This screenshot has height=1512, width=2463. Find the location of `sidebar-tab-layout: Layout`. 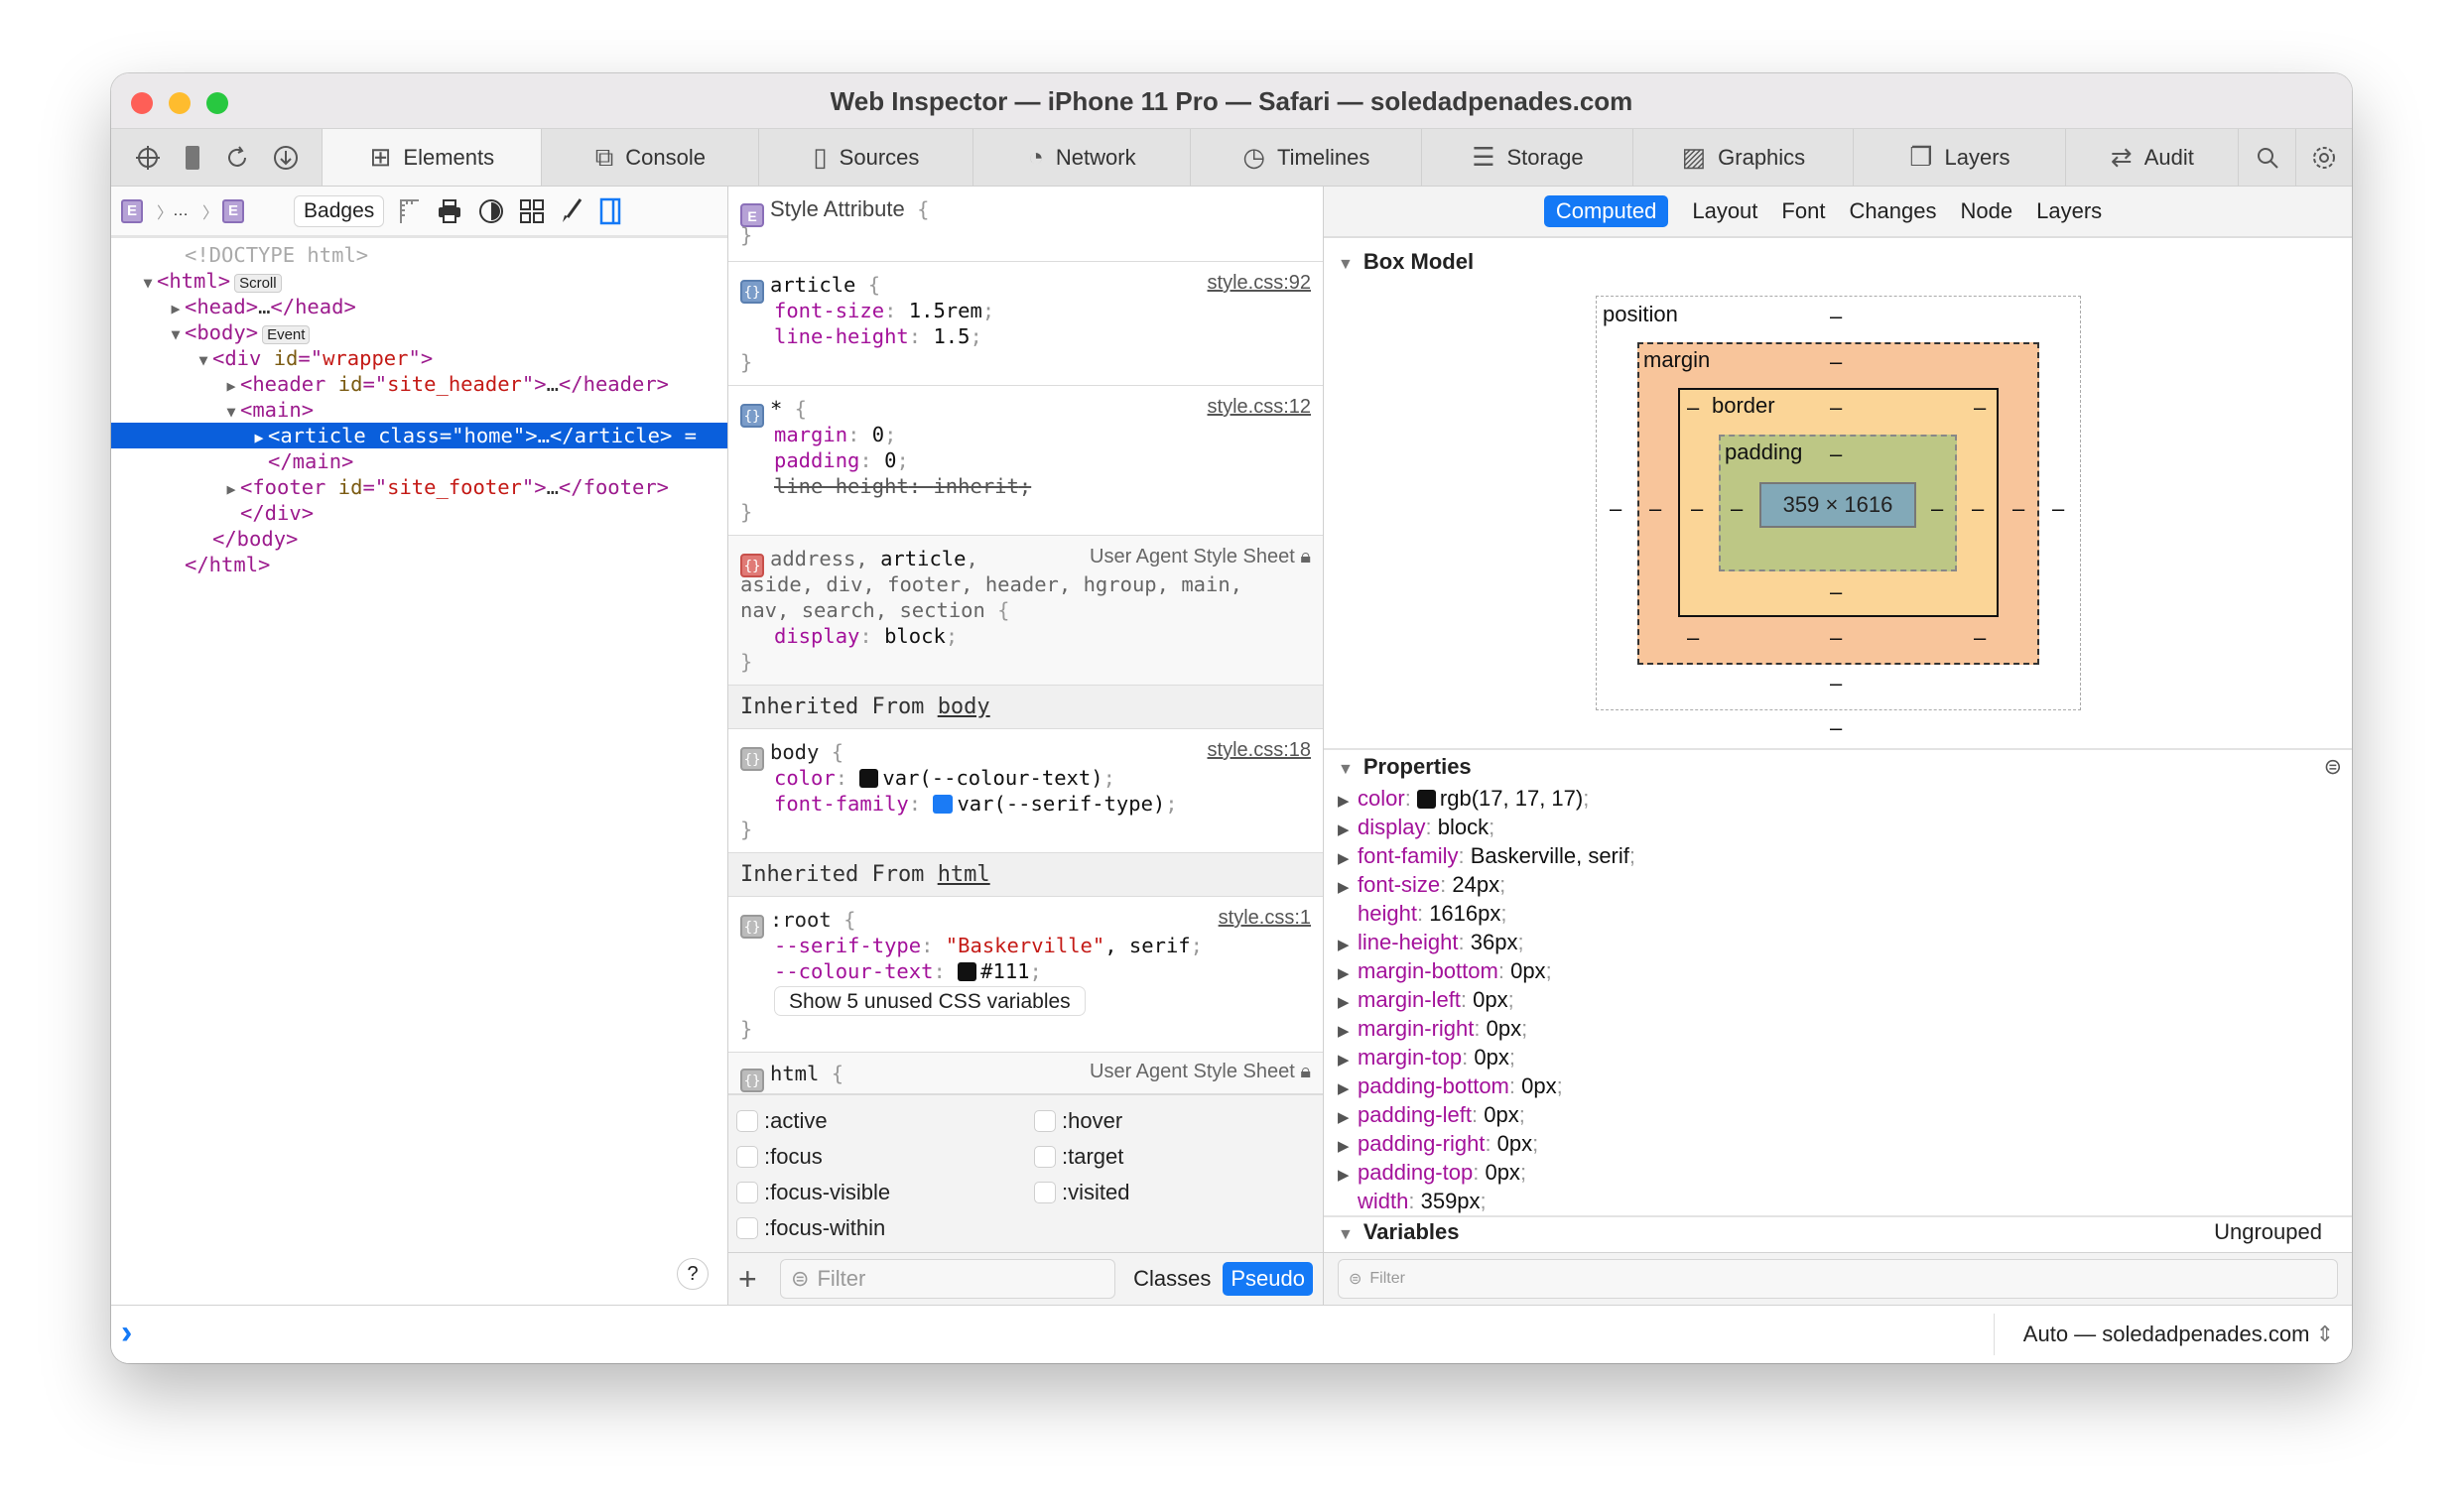

sidebar-tab-layout: Layout is located at coordinates (1724, 211).